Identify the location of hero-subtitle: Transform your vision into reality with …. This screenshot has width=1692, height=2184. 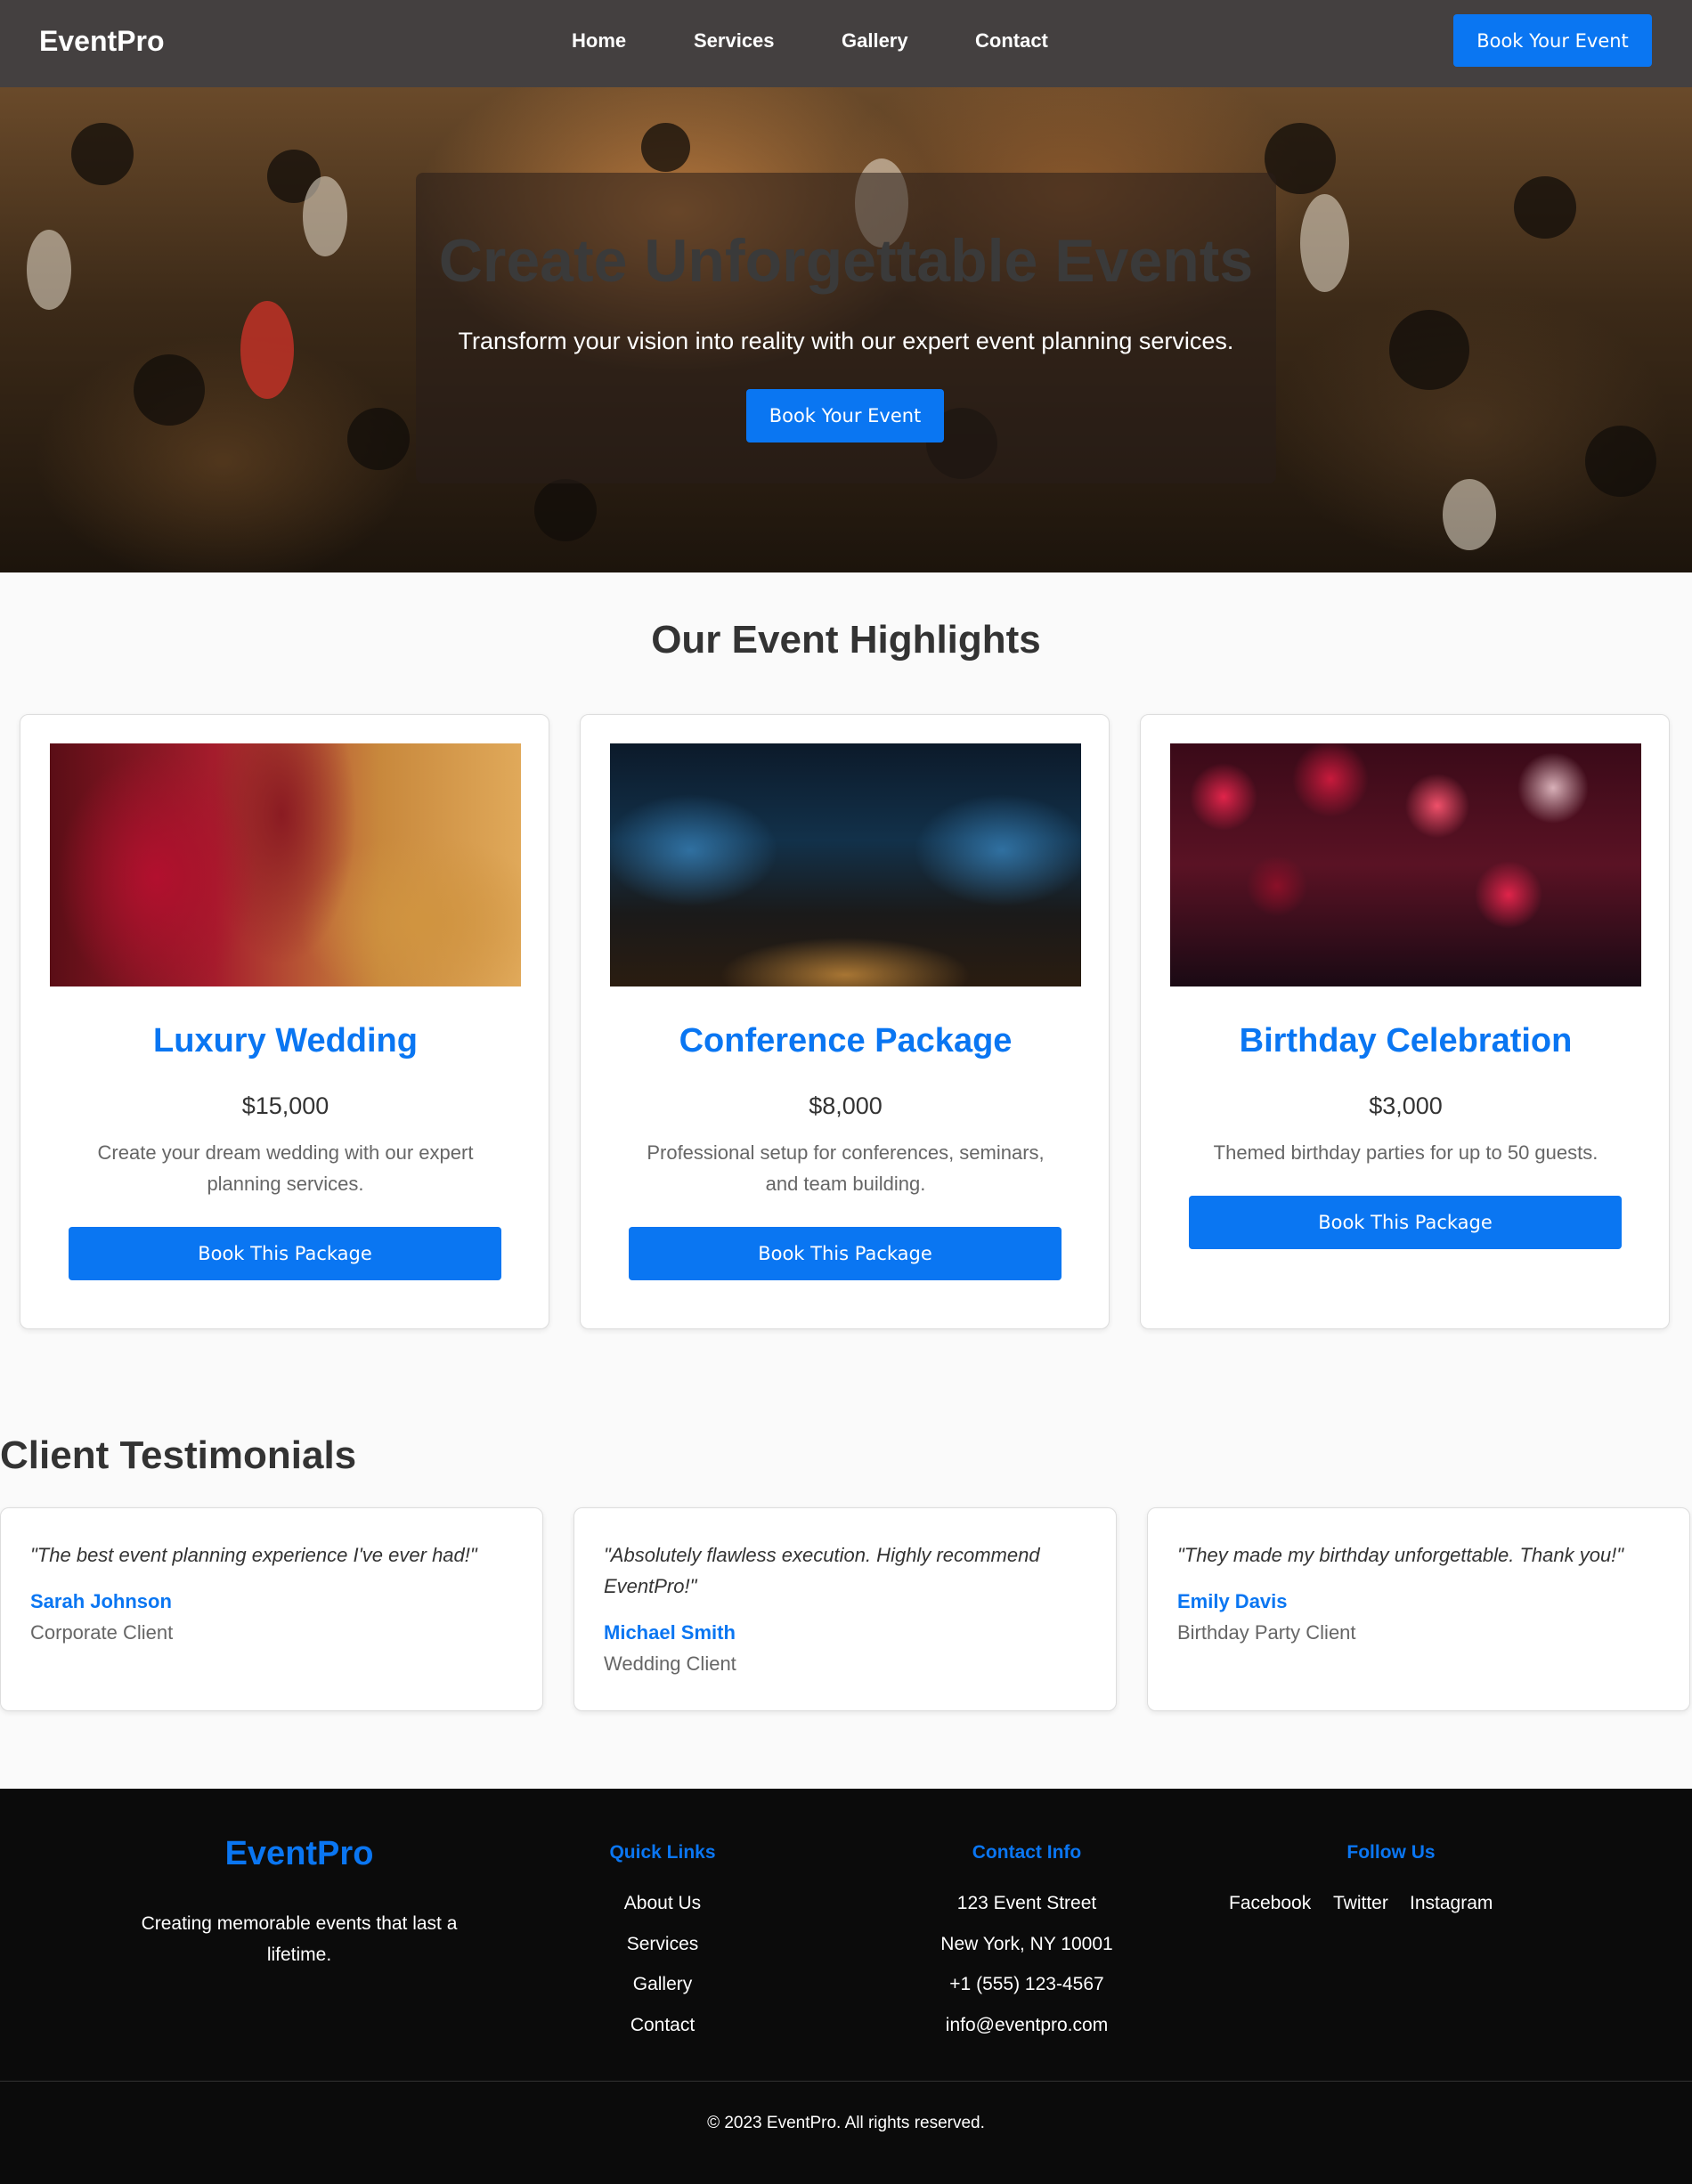
(846, 341).